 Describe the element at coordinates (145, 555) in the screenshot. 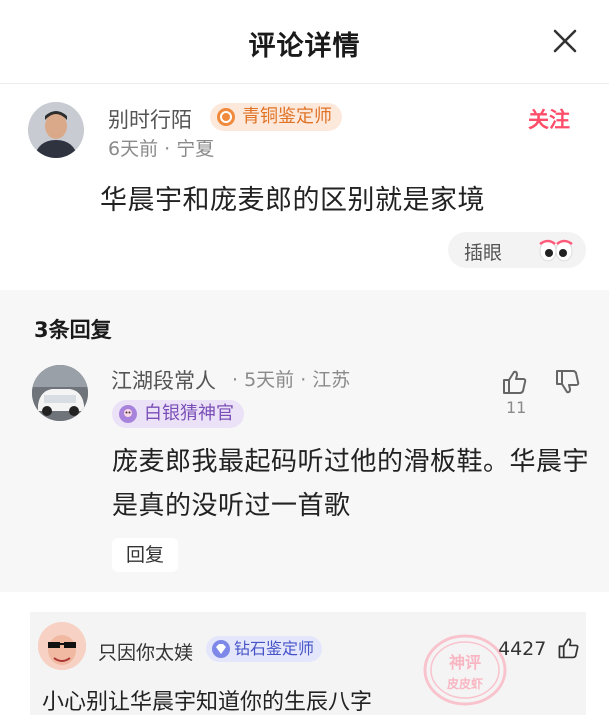

I see `reply-button: 回复` at that location.